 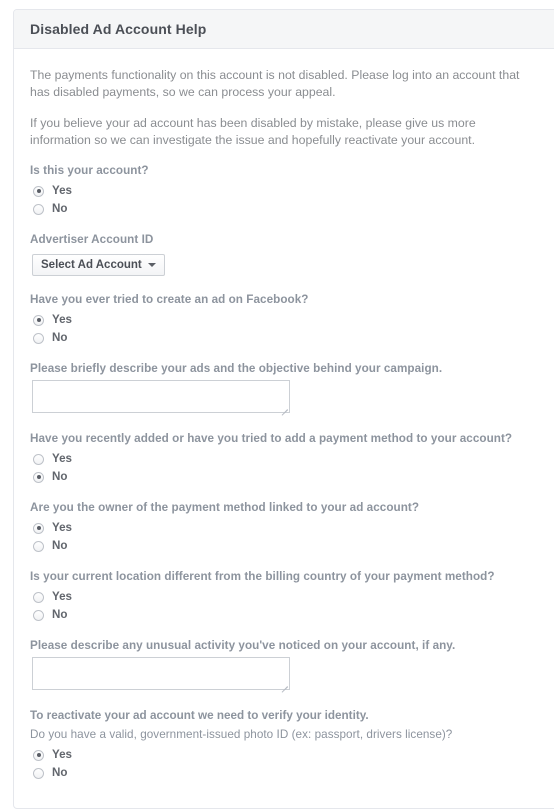 I want to click on chevron-down-icon, so click(x=151, y=265).